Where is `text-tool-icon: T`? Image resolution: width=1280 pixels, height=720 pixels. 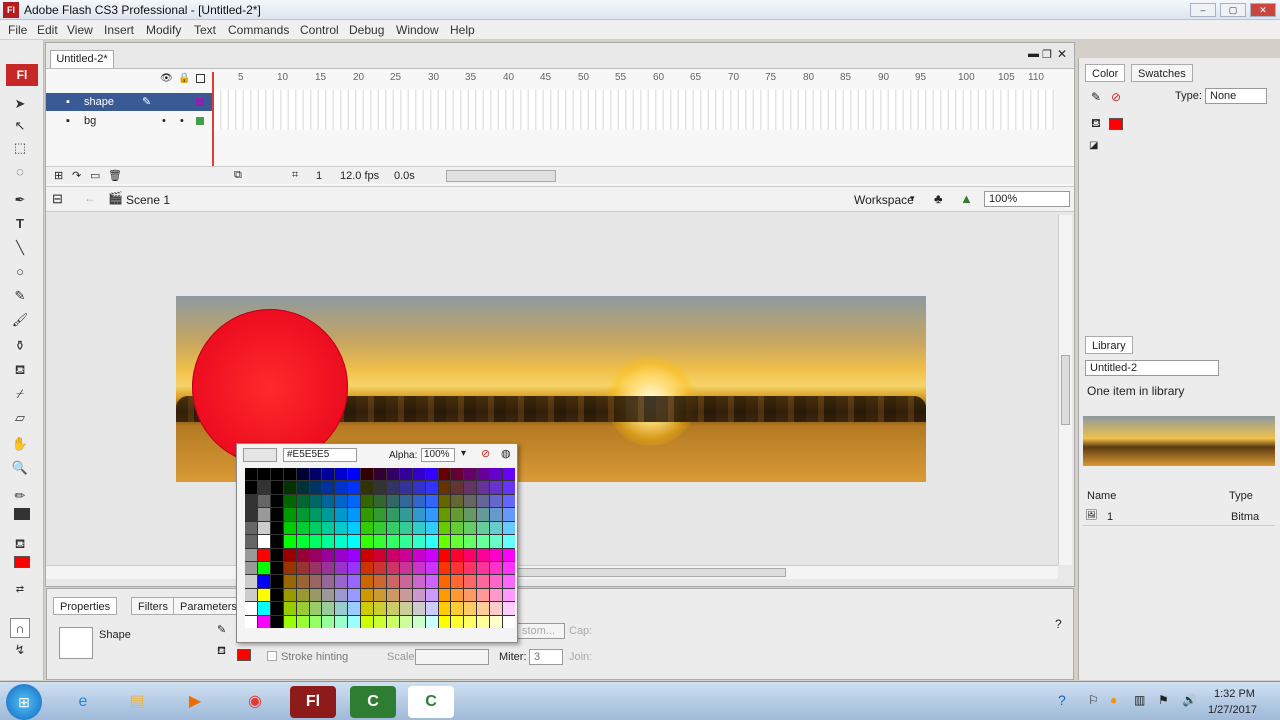 text-tool-icon: T is located at coordinates (20, 224).